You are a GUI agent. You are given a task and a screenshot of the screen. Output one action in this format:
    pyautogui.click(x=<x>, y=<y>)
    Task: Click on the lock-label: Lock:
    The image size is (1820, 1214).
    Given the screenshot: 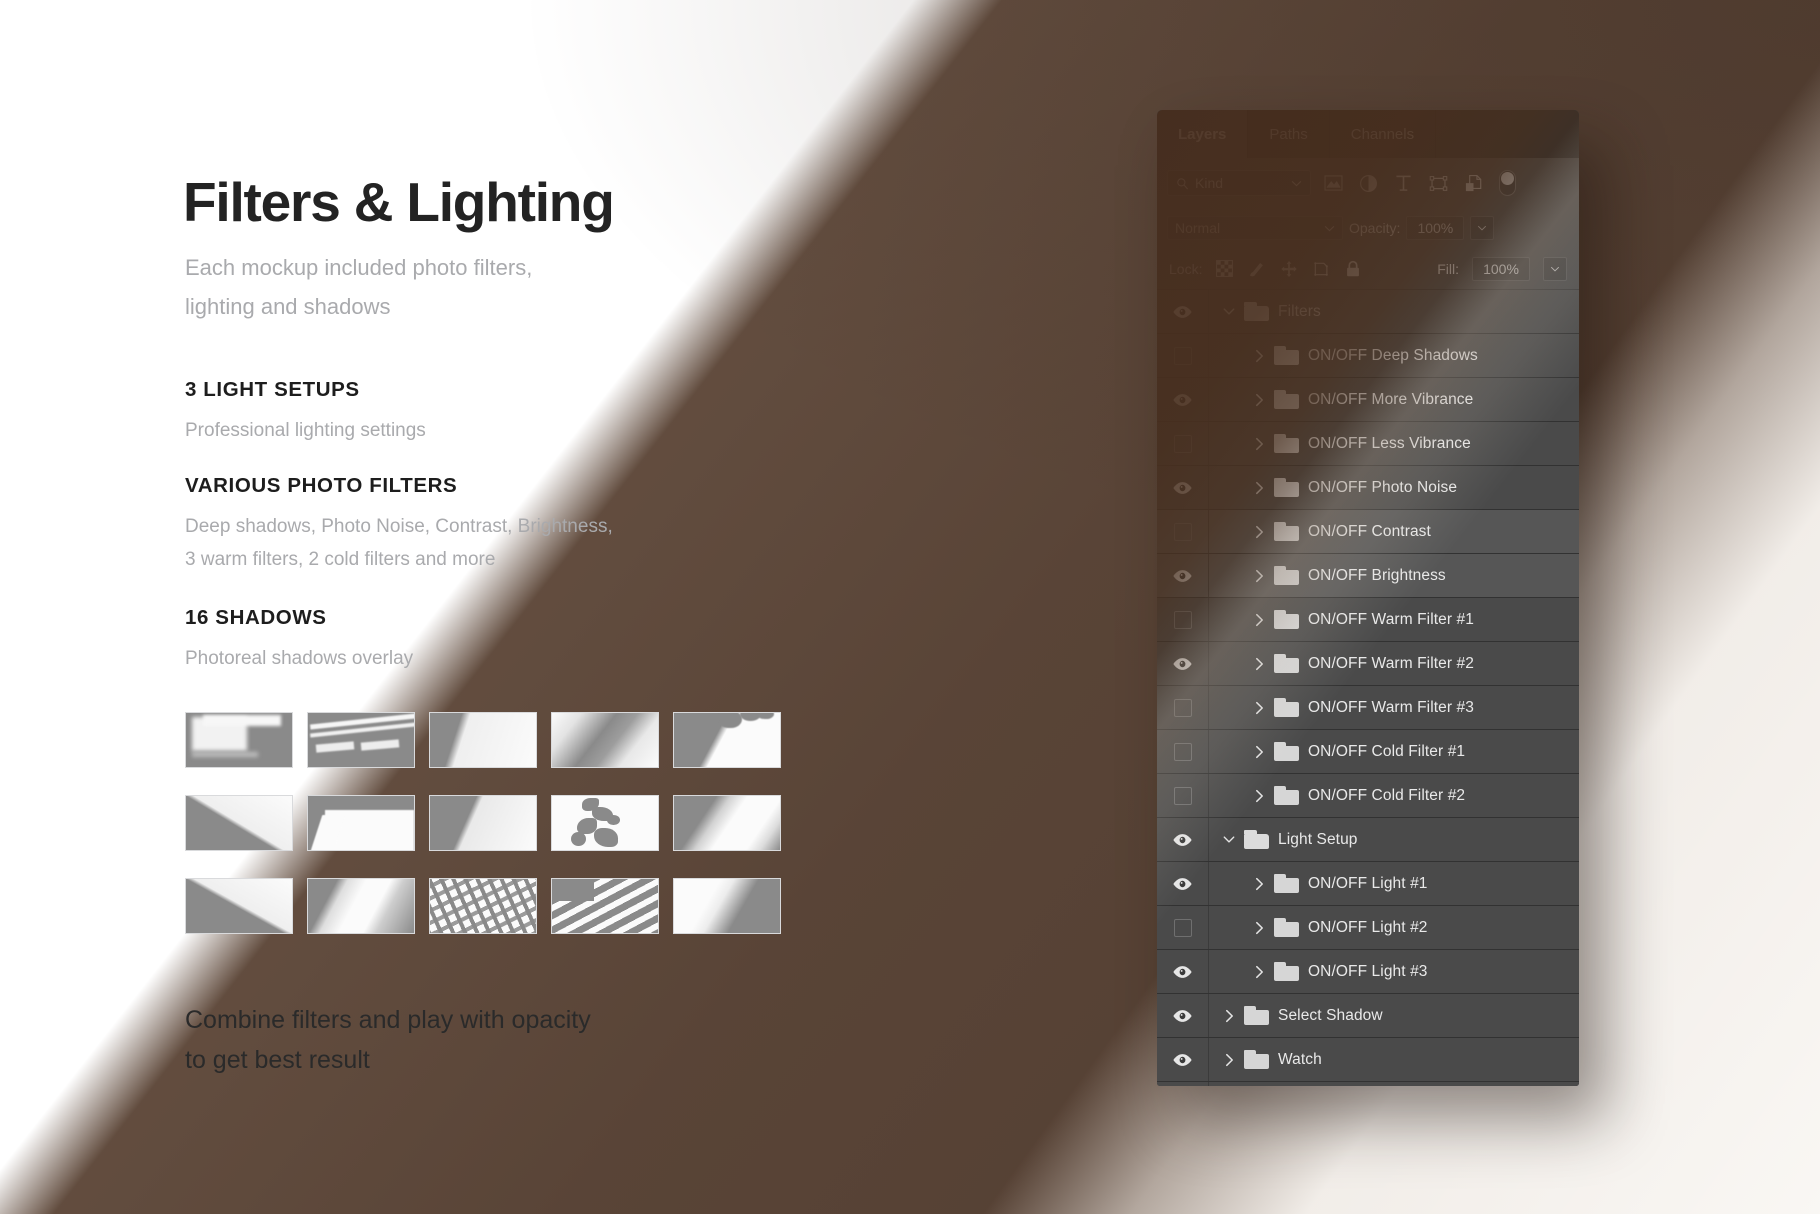 What is the action you would take?
    pyautogui.click(x=1186, y=268)
    